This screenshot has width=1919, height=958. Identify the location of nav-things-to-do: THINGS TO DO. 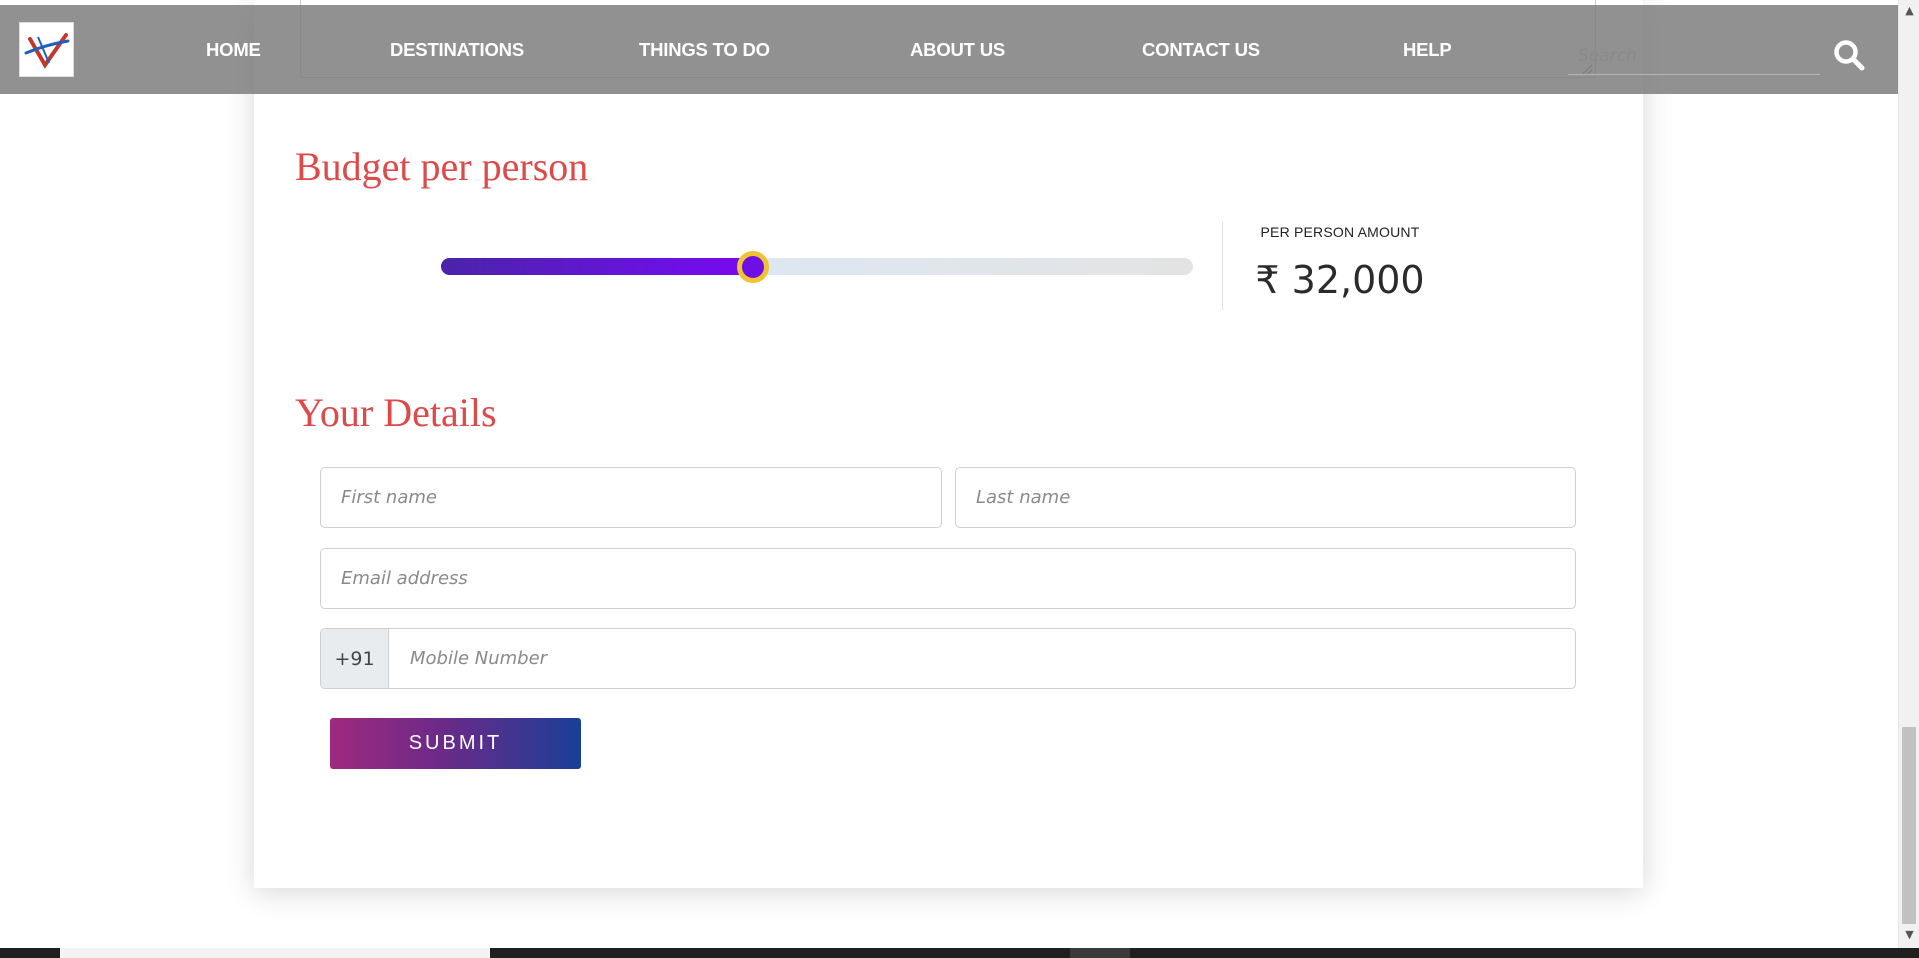
(704, 50).